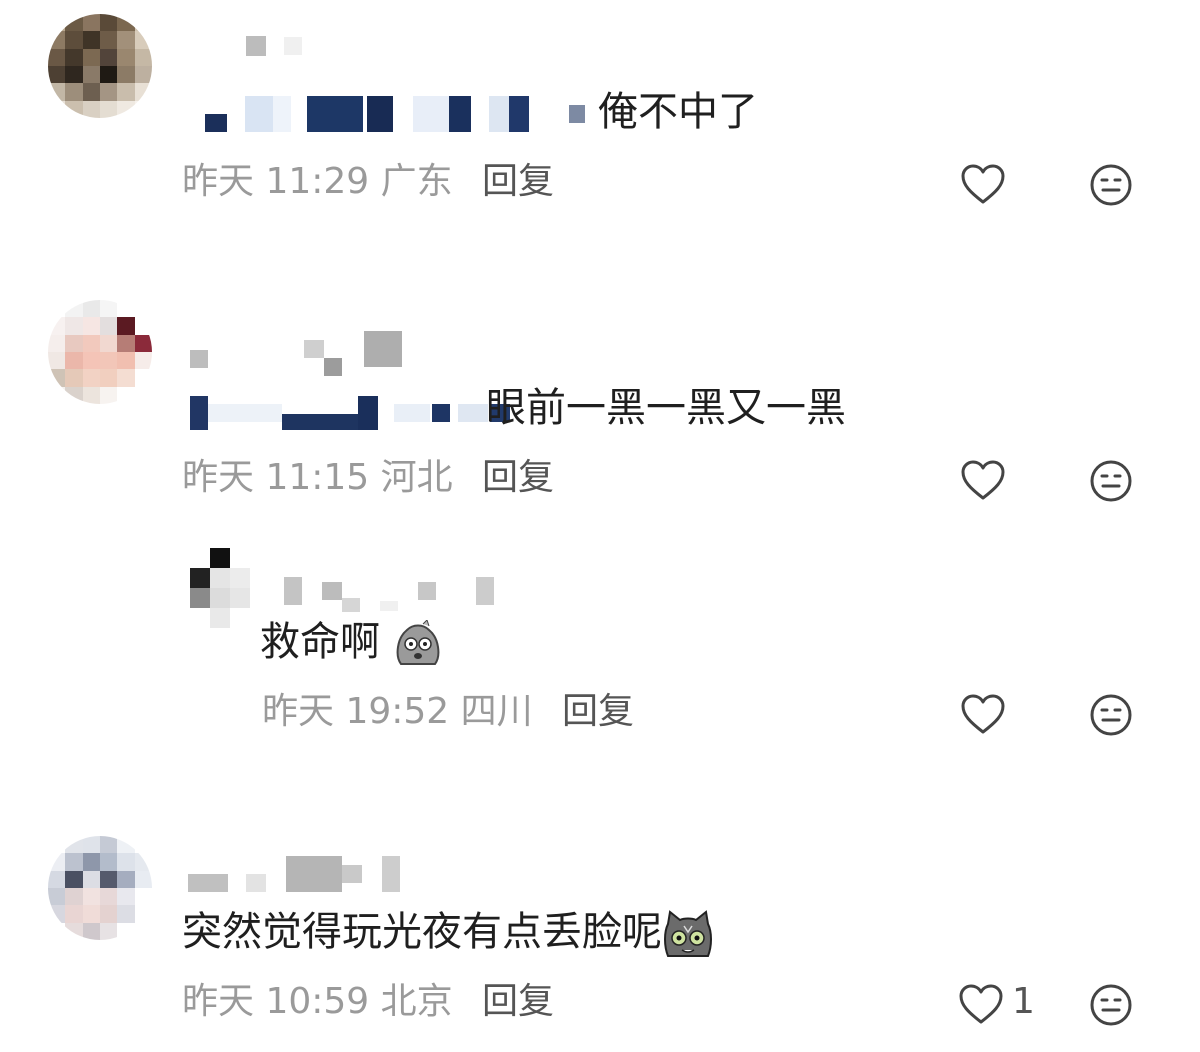  What do you see at coordinates (496, 711) in the screenshot?
I see `comment-location: 四川` at bounding box center [496, 711].